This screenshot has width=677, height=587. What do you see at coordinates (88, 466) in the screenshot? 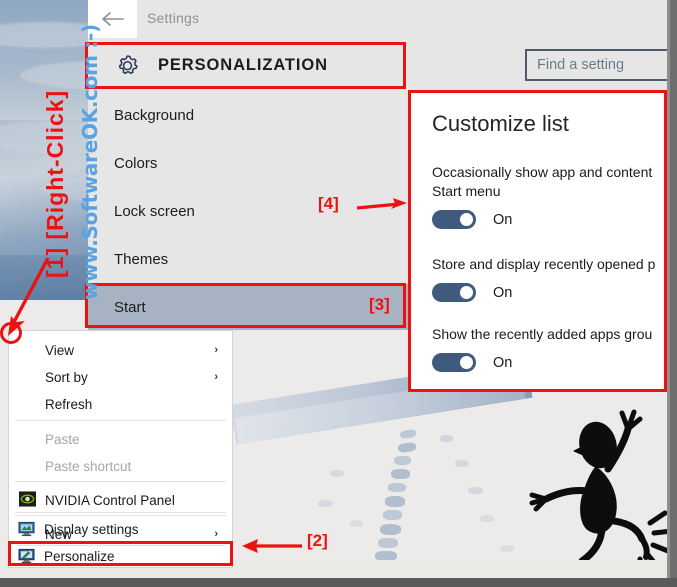
I see `context-menu-item-label: Paste shortcut` at bounding box center [88, 466].